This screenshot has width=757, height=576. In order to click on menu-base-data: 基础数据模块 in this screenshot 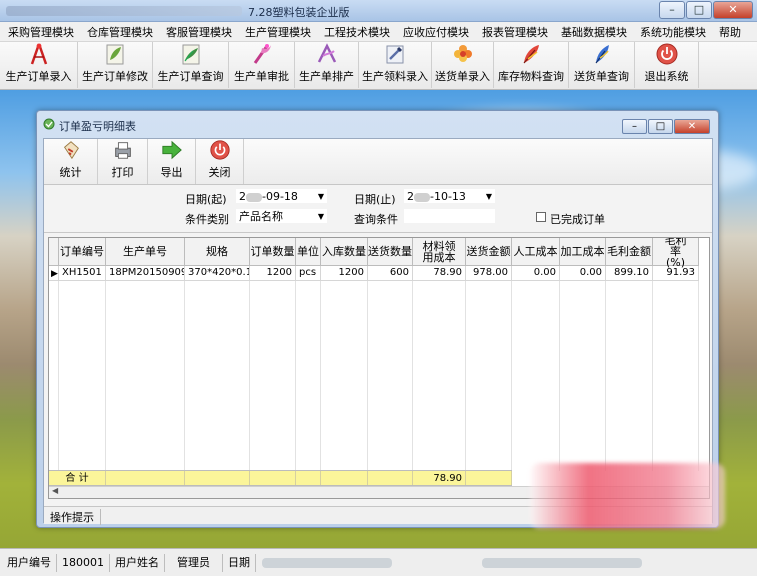, I will do `click(594, 32)`.